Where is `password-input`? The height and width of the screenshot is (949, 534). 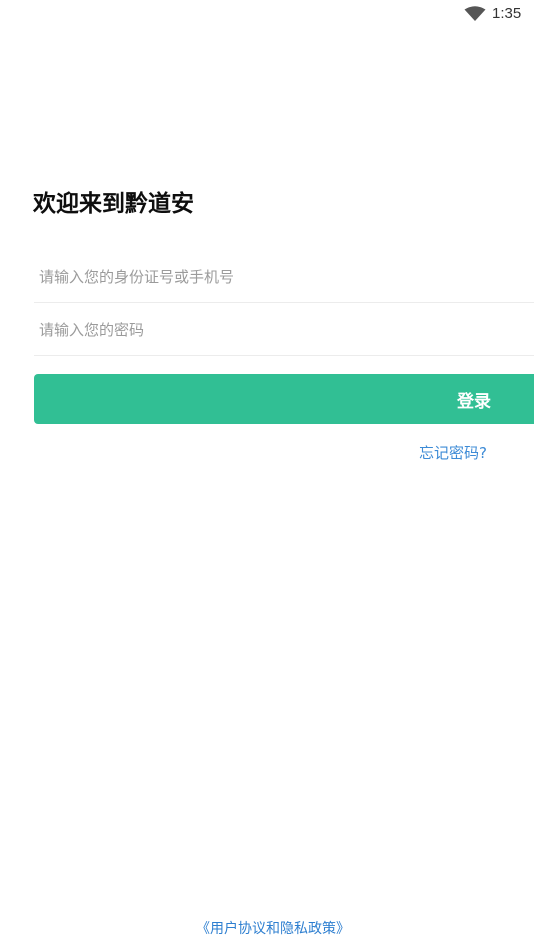
password-input is located at coordinates (279, 330).